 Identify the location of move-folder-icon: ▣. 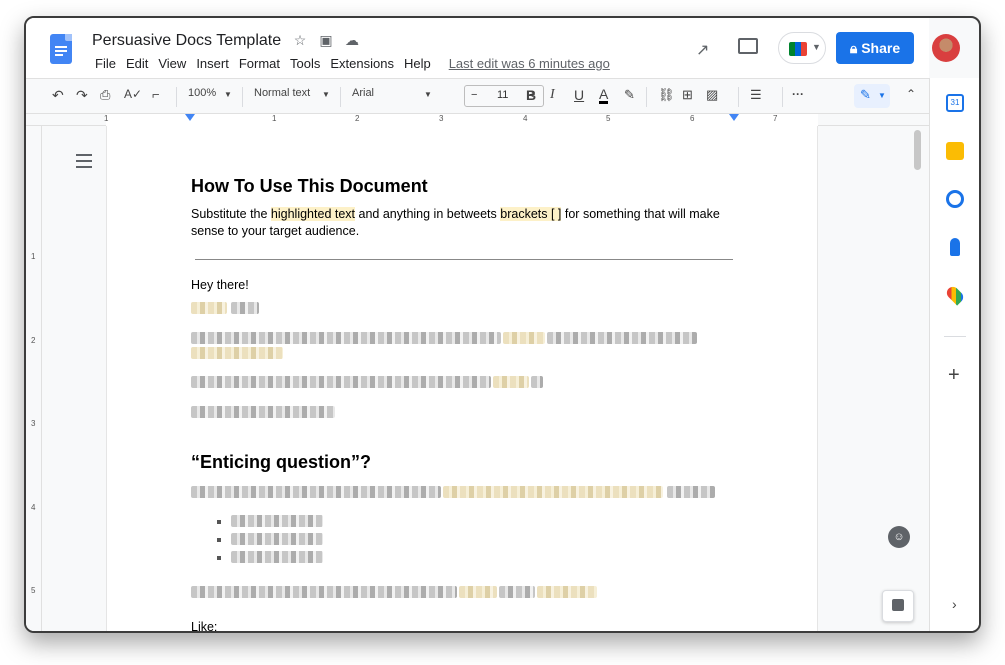
(326, 40).